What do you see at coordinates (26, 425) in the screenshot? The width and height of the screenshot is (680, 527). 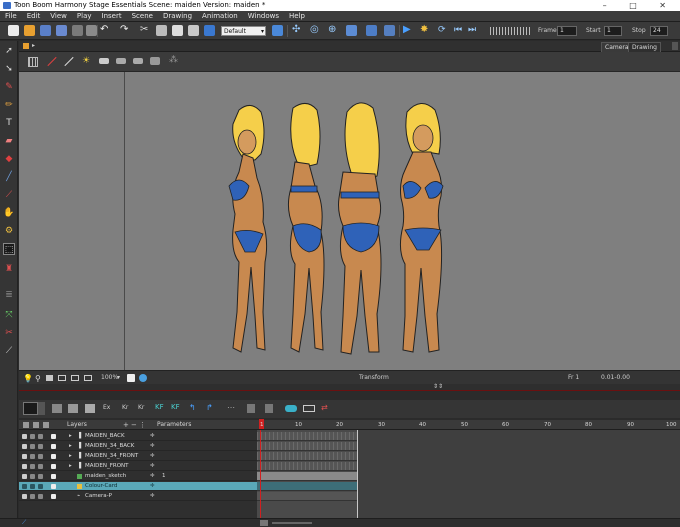 I see `show-all-icon` at bounding box center [26, 425].